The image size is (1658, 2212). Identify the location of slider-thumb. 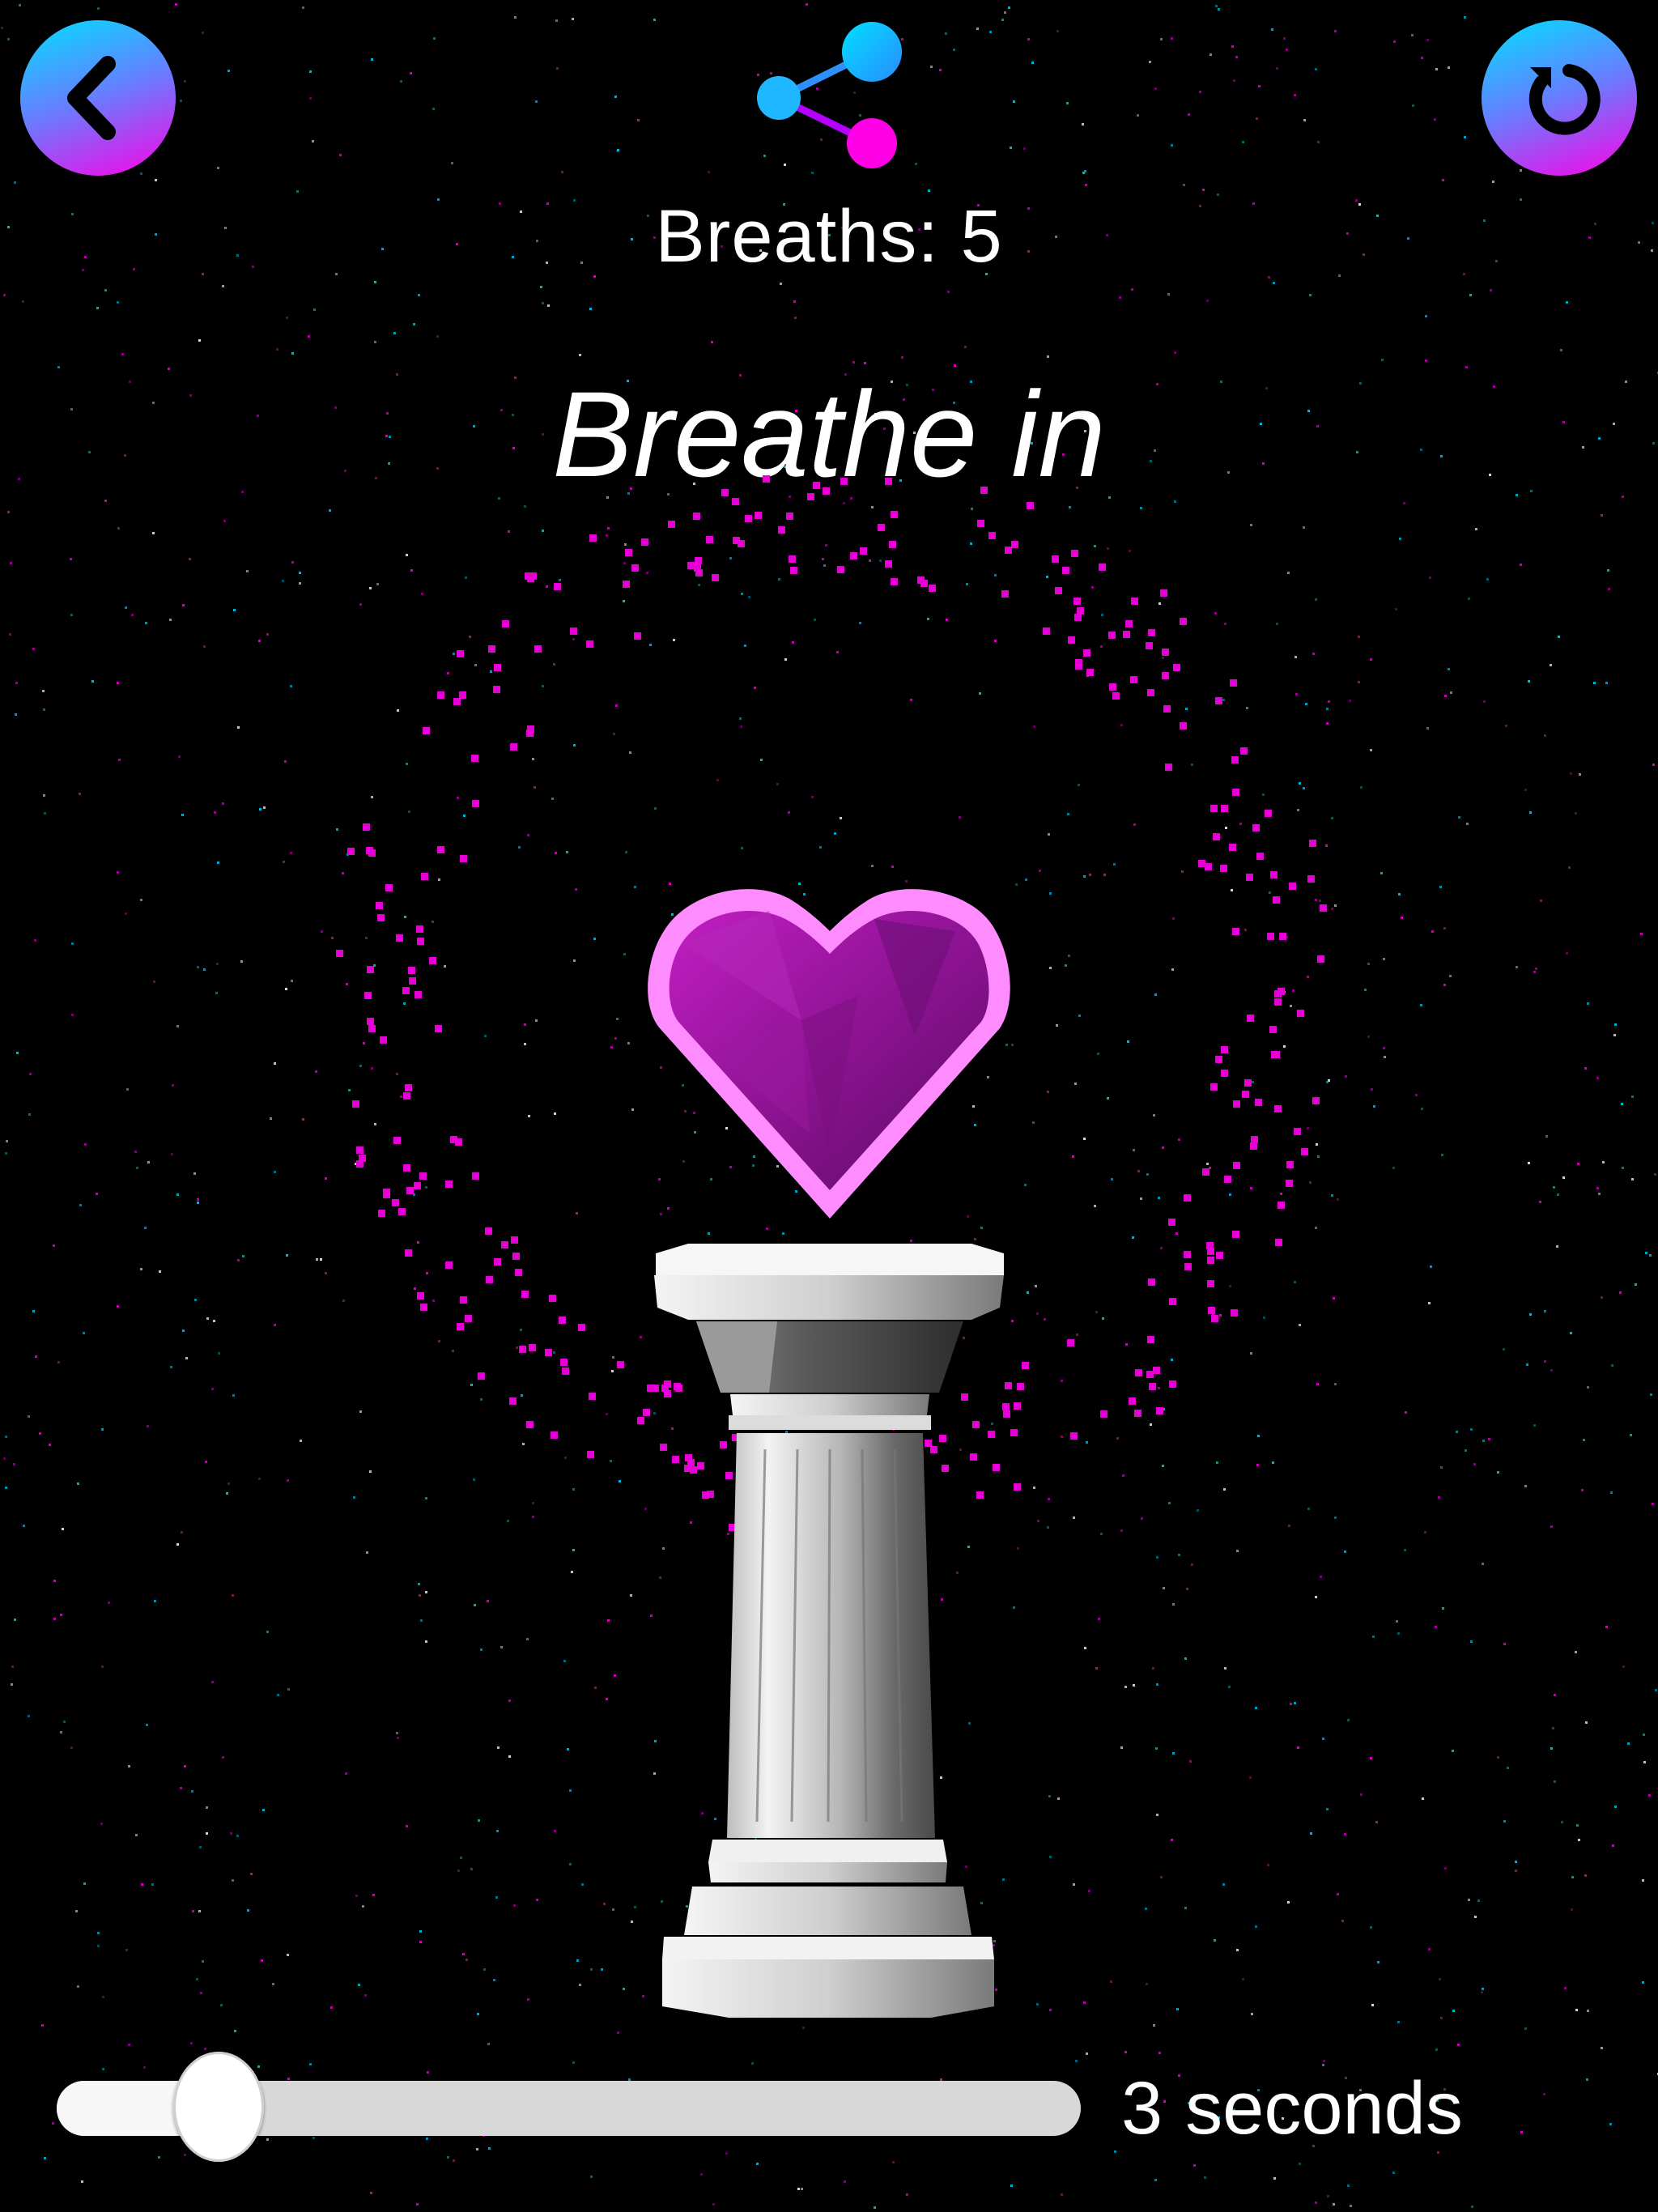
(218, 2107).